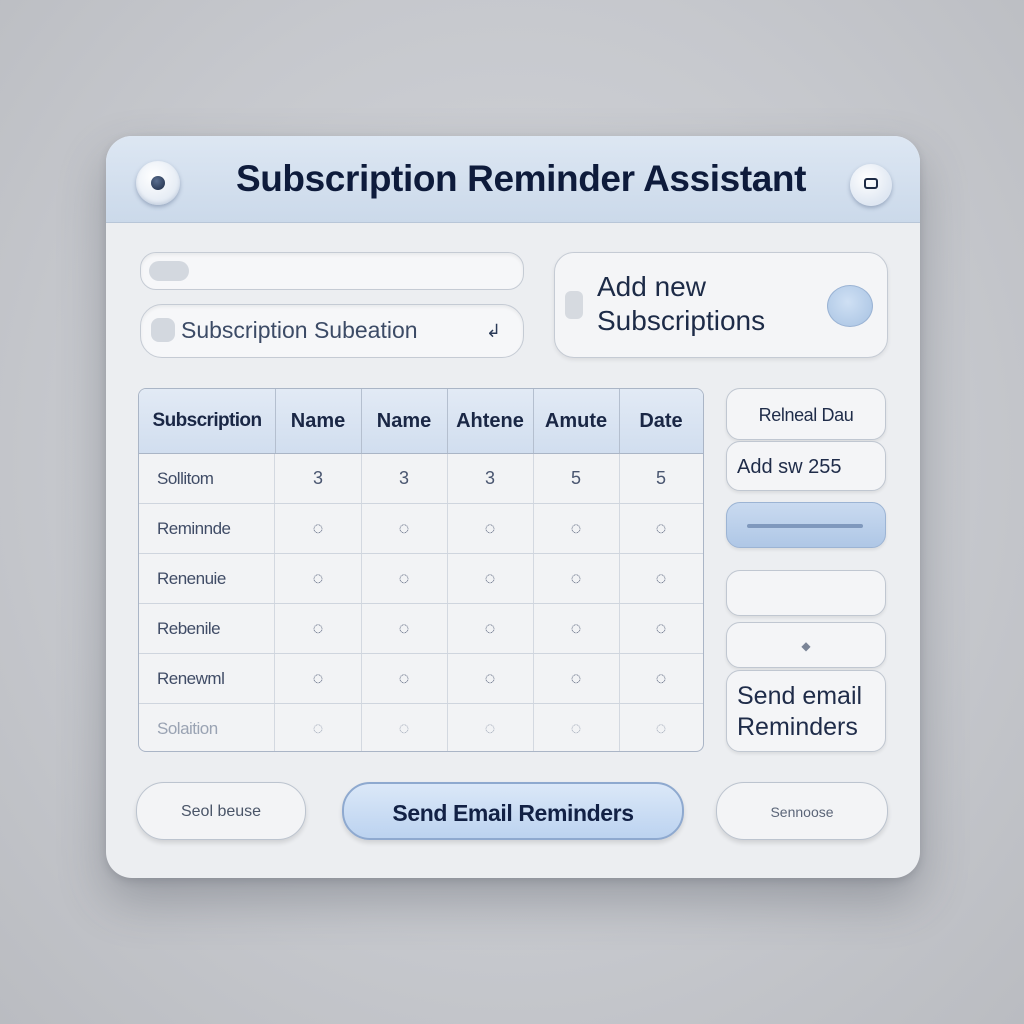 This screenshot has height=1024, width=1024. I want to click on row-label: Reminnde, so click(207, 528).